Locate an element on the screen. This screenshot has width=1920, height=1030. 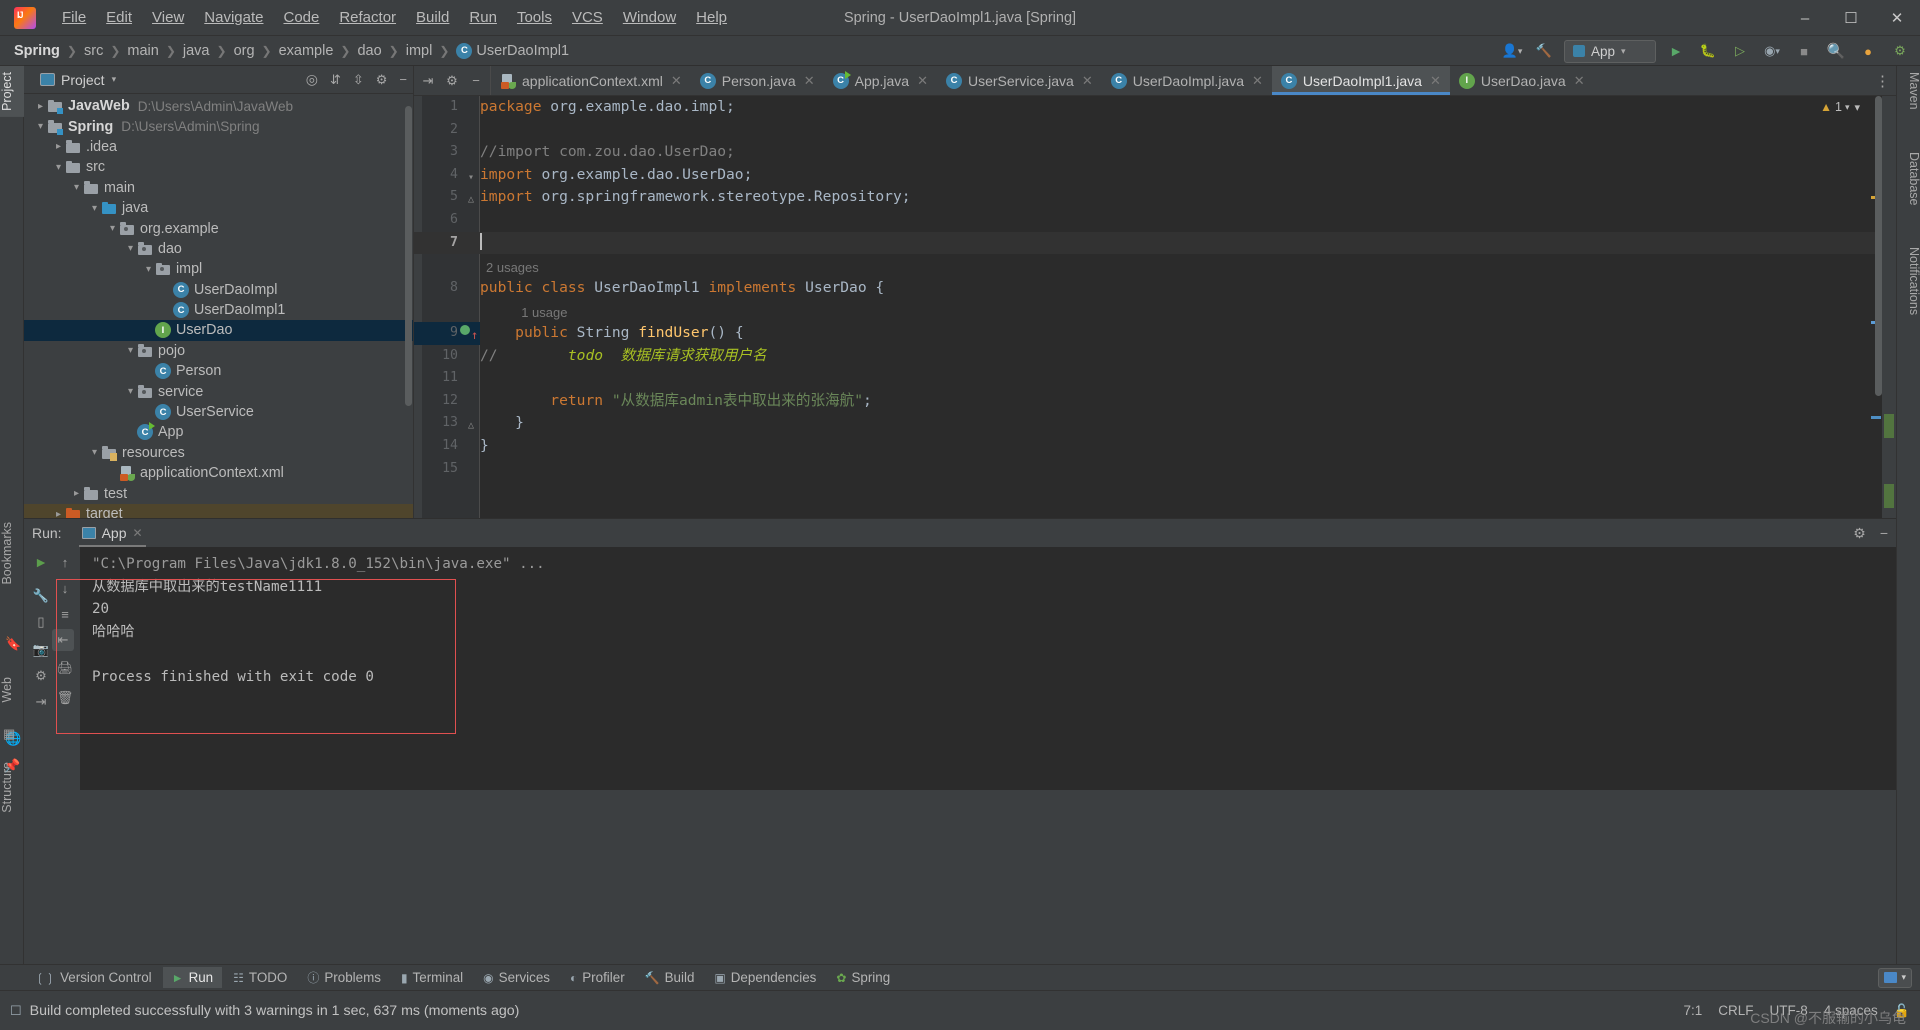
code-line: 14} is located at coordinates (1155, 446).